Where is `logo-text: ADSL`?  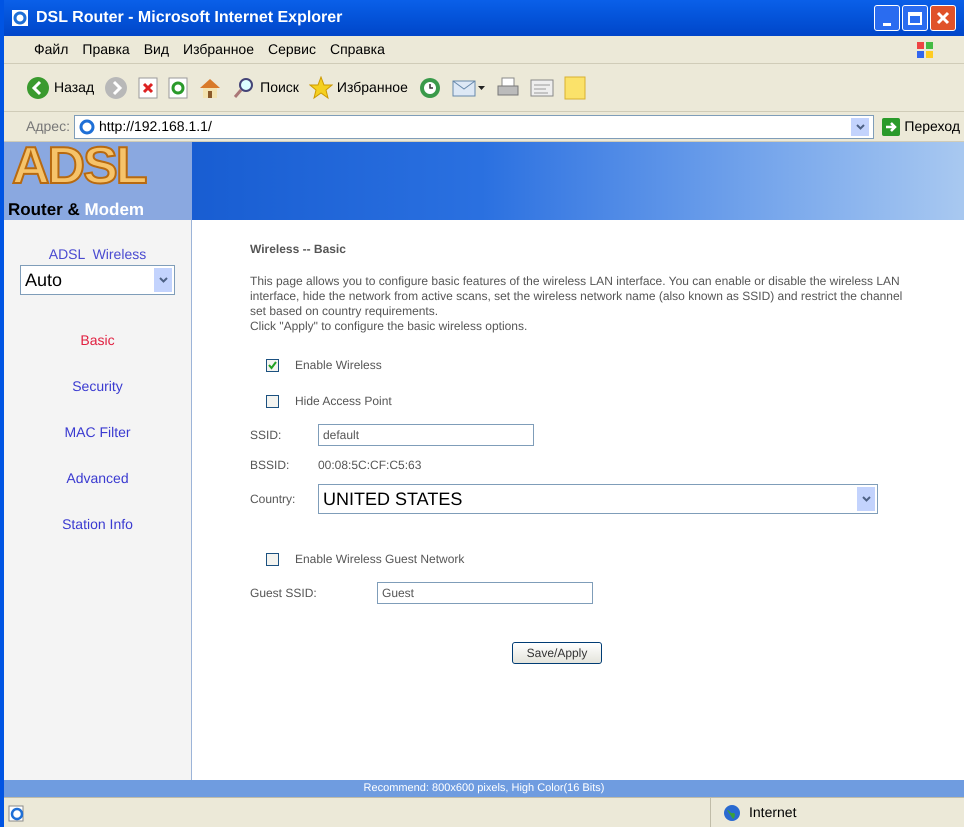
logo-text: ADSL is located at coordinates (79, 166).